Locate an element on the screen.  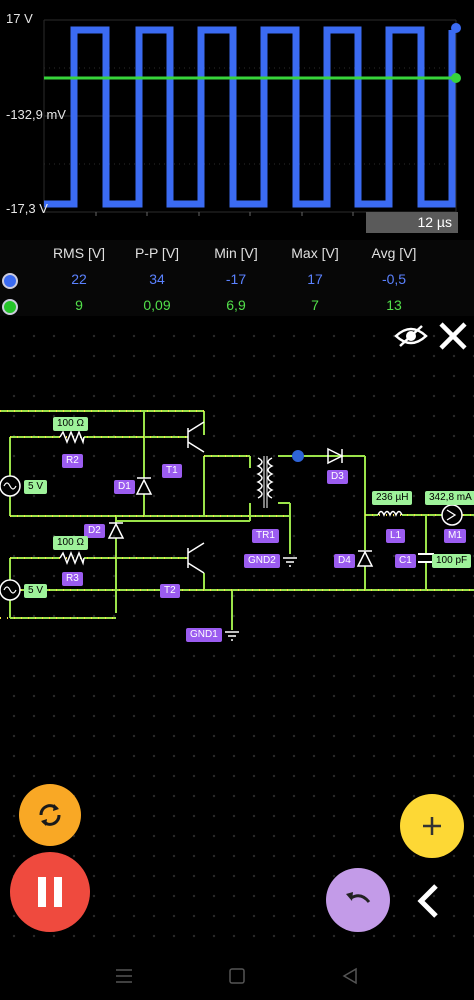
ch1-avg: -0,5 is located at coordinates (394, 279).